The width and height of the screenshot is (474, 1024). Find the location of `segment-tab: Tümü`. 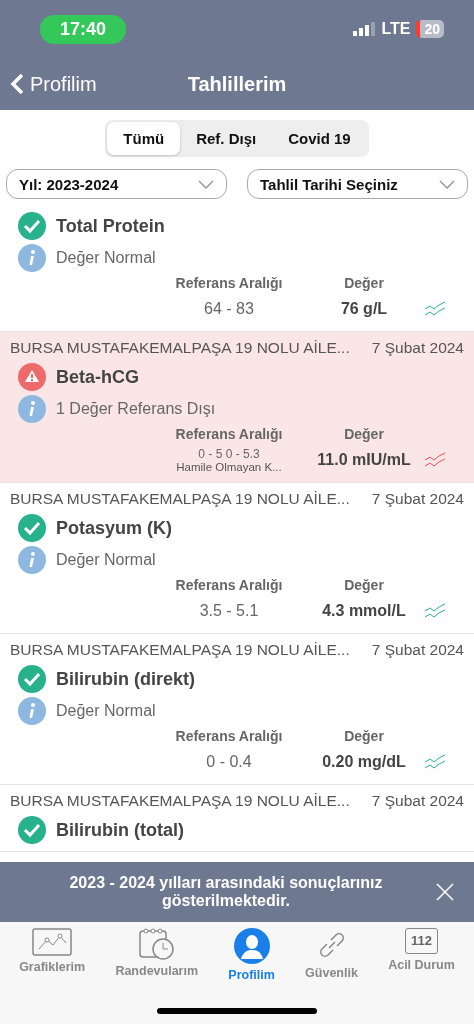

segment-tab: Tümü is located at coordinates (144, 138).